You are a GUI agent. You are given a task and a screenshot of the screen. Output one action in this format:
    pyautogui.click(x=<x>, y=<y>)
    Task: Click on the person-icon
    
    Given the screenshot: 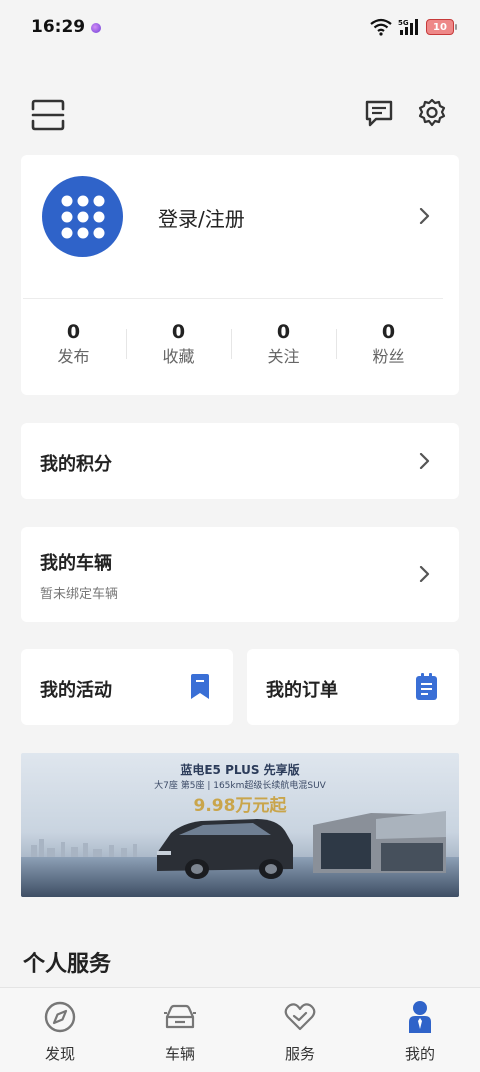 What is the action you would take?
    pyautogui.click(x=420, y=1017)
    